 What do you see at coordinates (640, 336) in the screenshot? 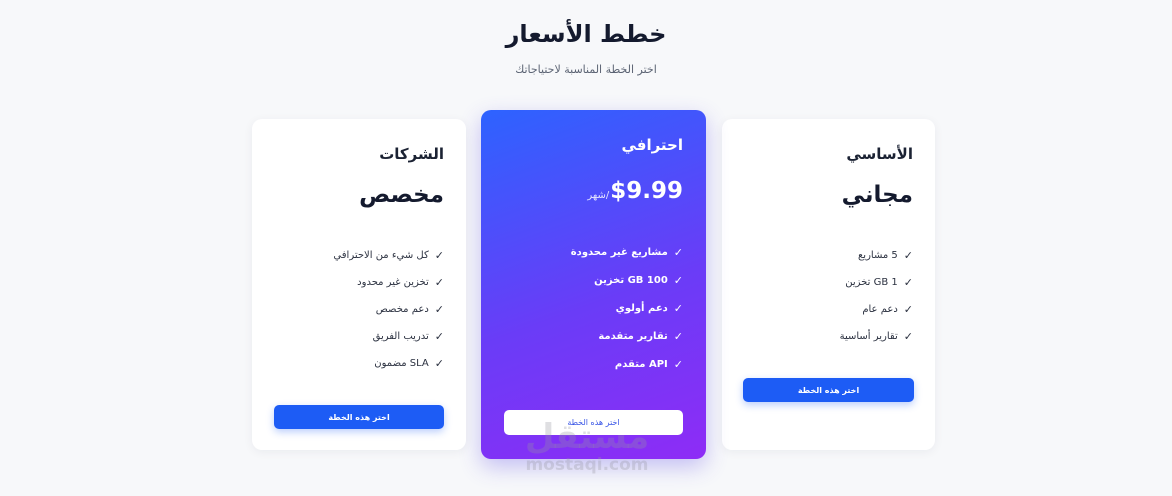
I see `feature-item: ✓ تقارير متقدمة` at bounding box center [640, 336].